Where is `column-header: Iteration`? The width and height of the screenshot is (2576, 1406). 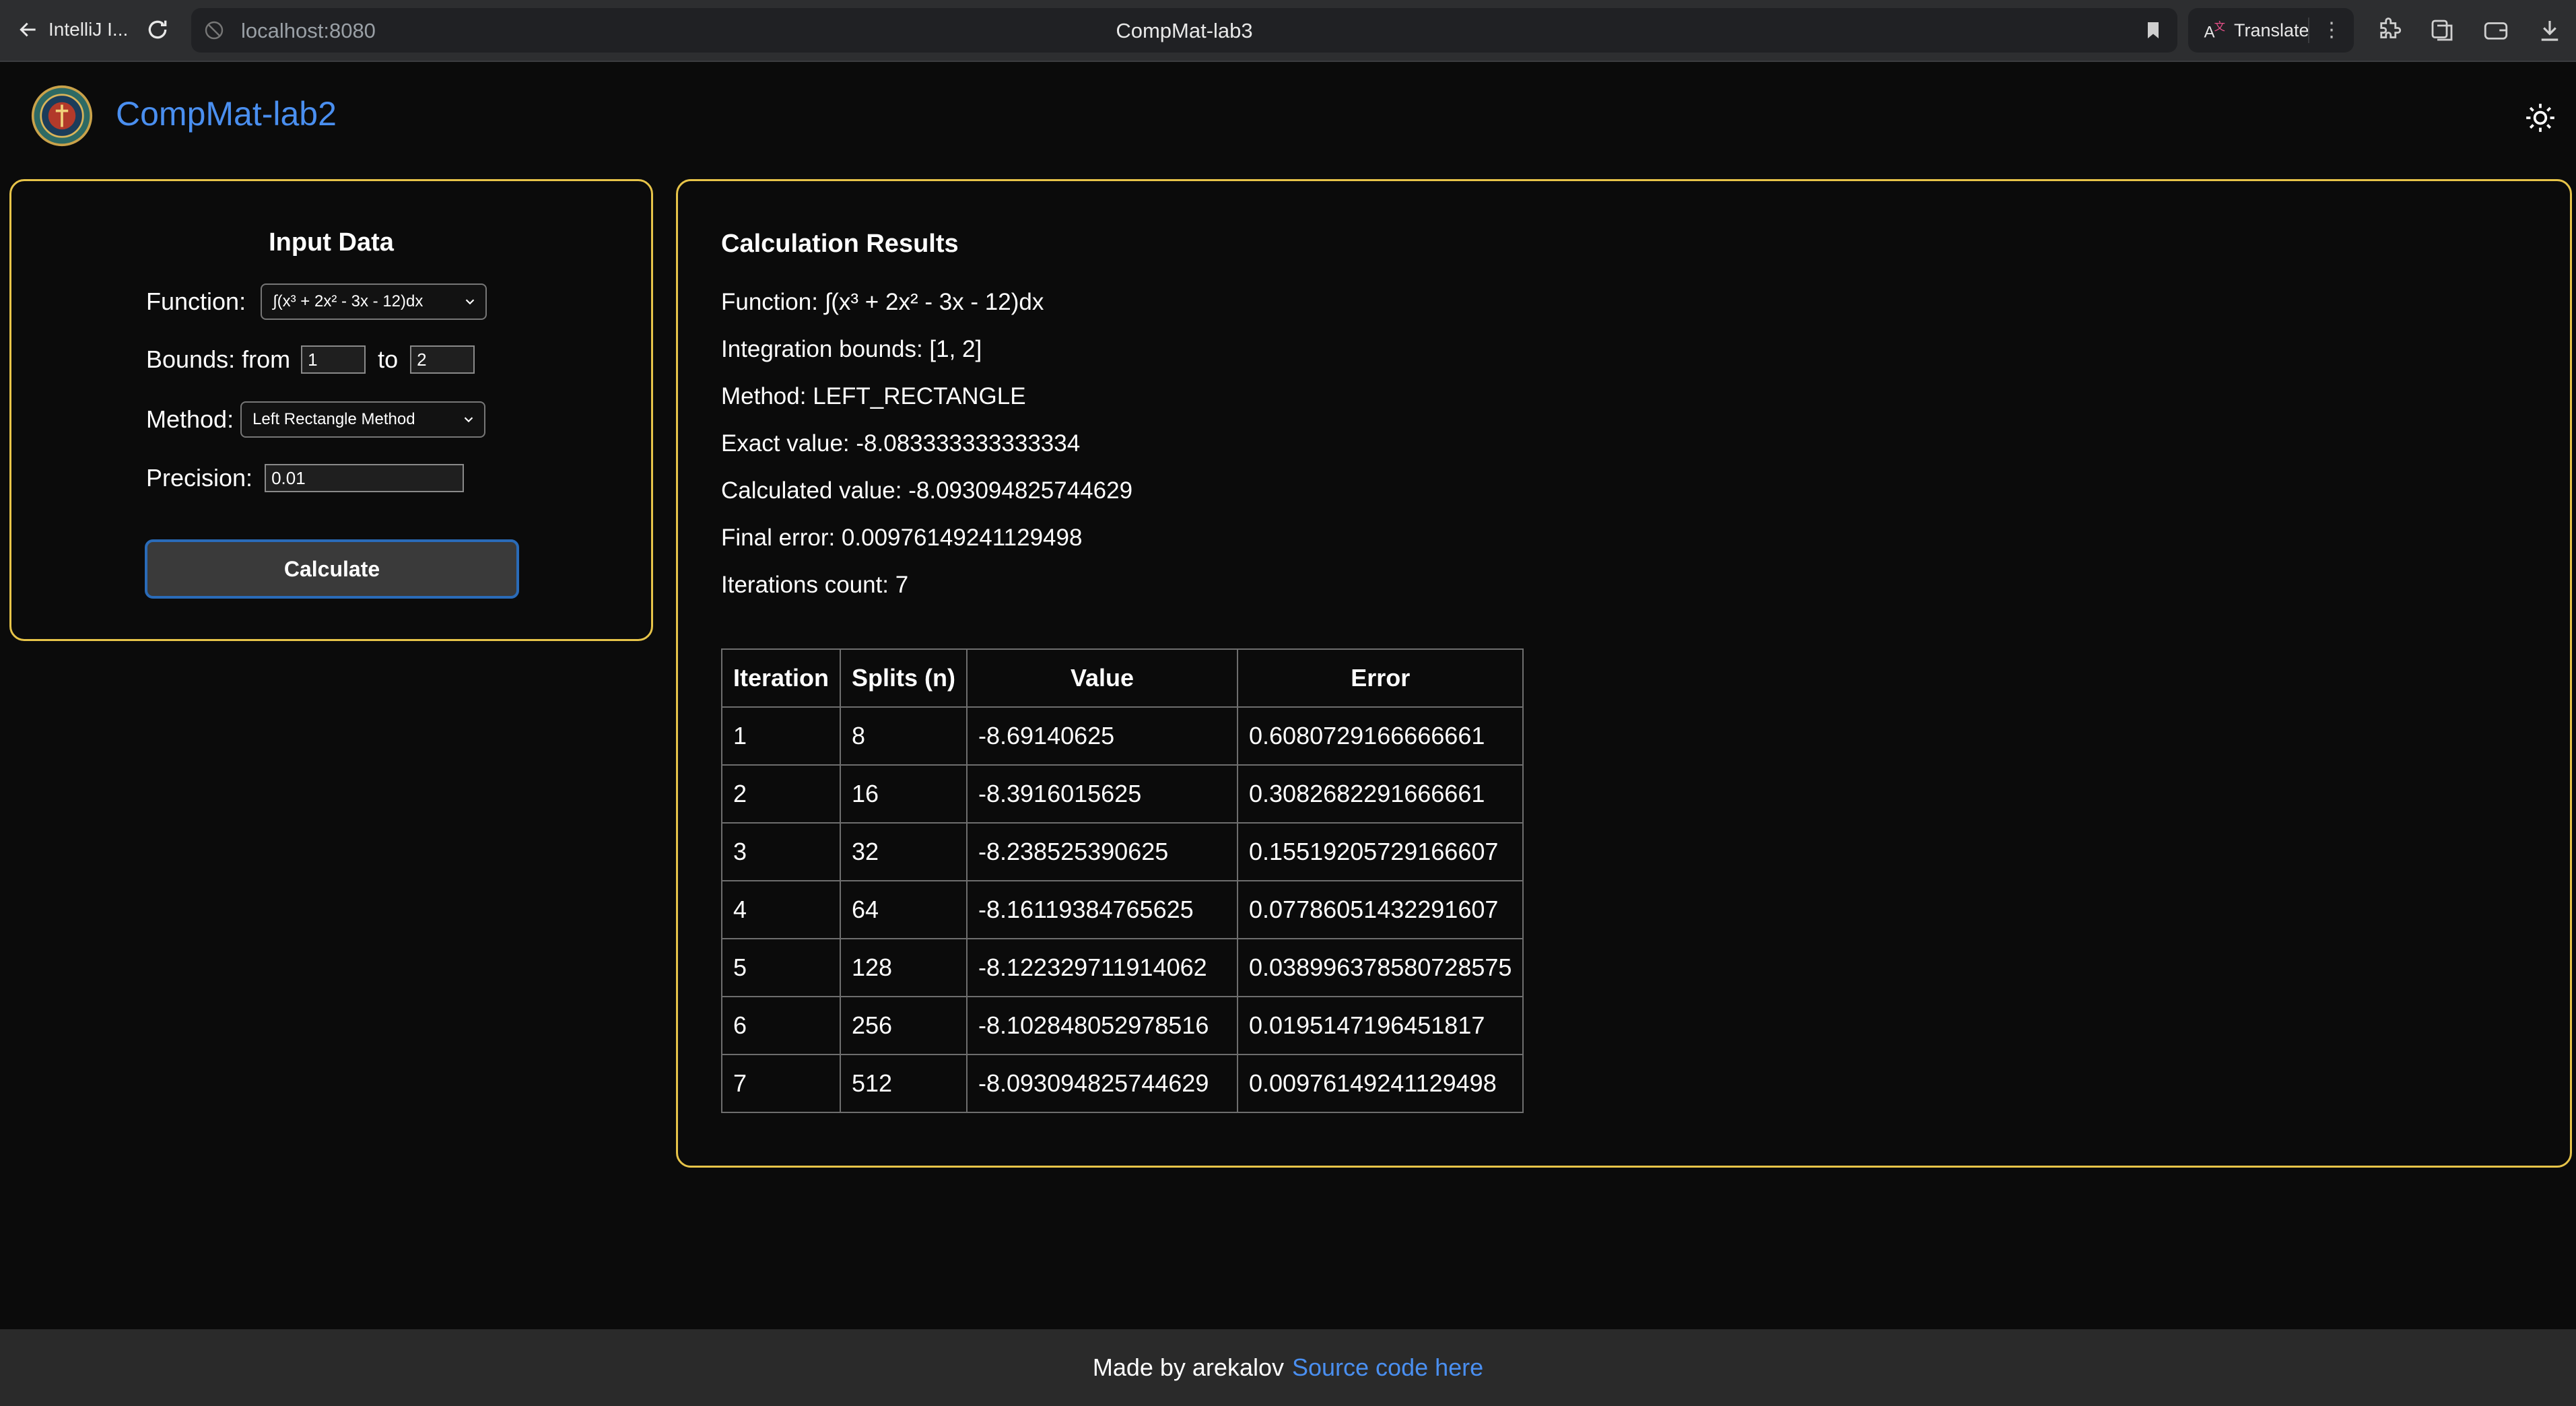
column-header: Iteration is located at coordinates (781, 678).